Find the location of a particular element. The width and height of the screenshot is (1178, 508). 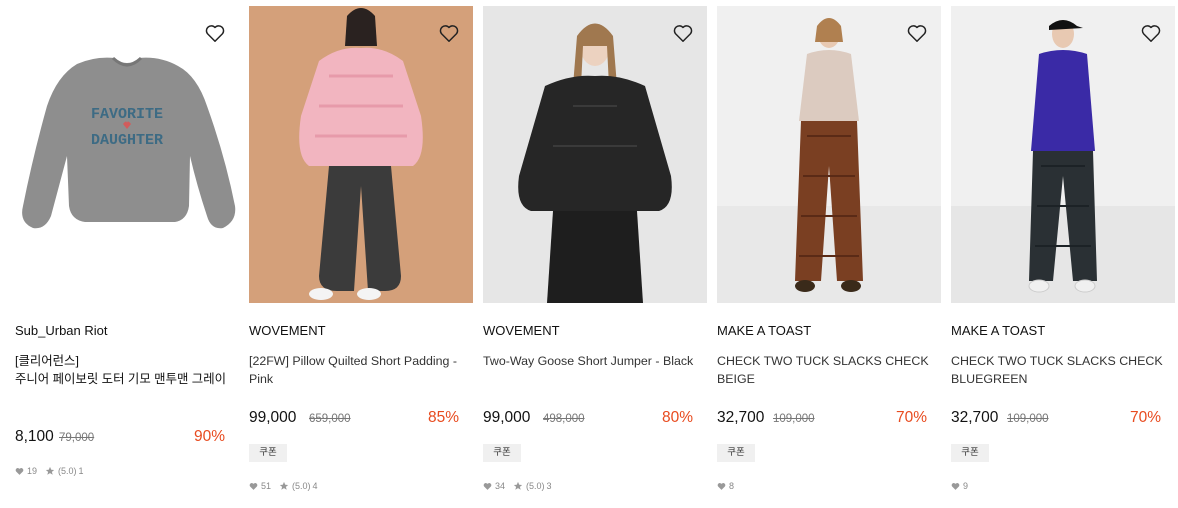

review-count: 3 is located at coordinates (549, 486).